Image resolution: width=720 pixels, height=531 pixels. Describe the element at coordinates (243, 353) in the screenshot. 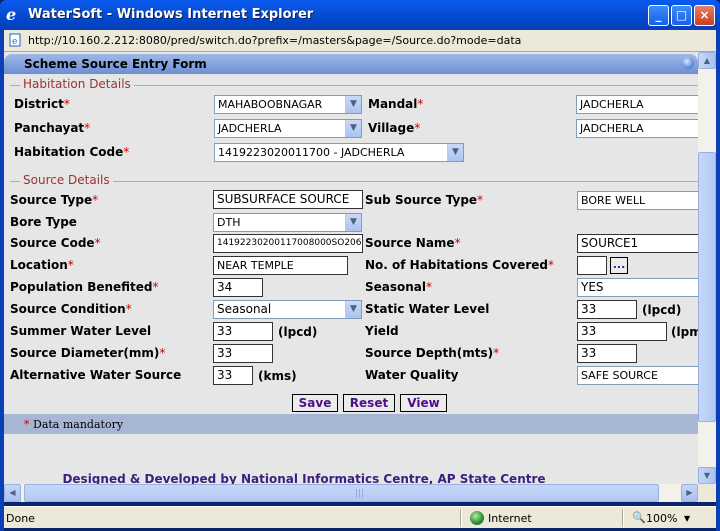

I see `source-diameter-field: 33` at that location.